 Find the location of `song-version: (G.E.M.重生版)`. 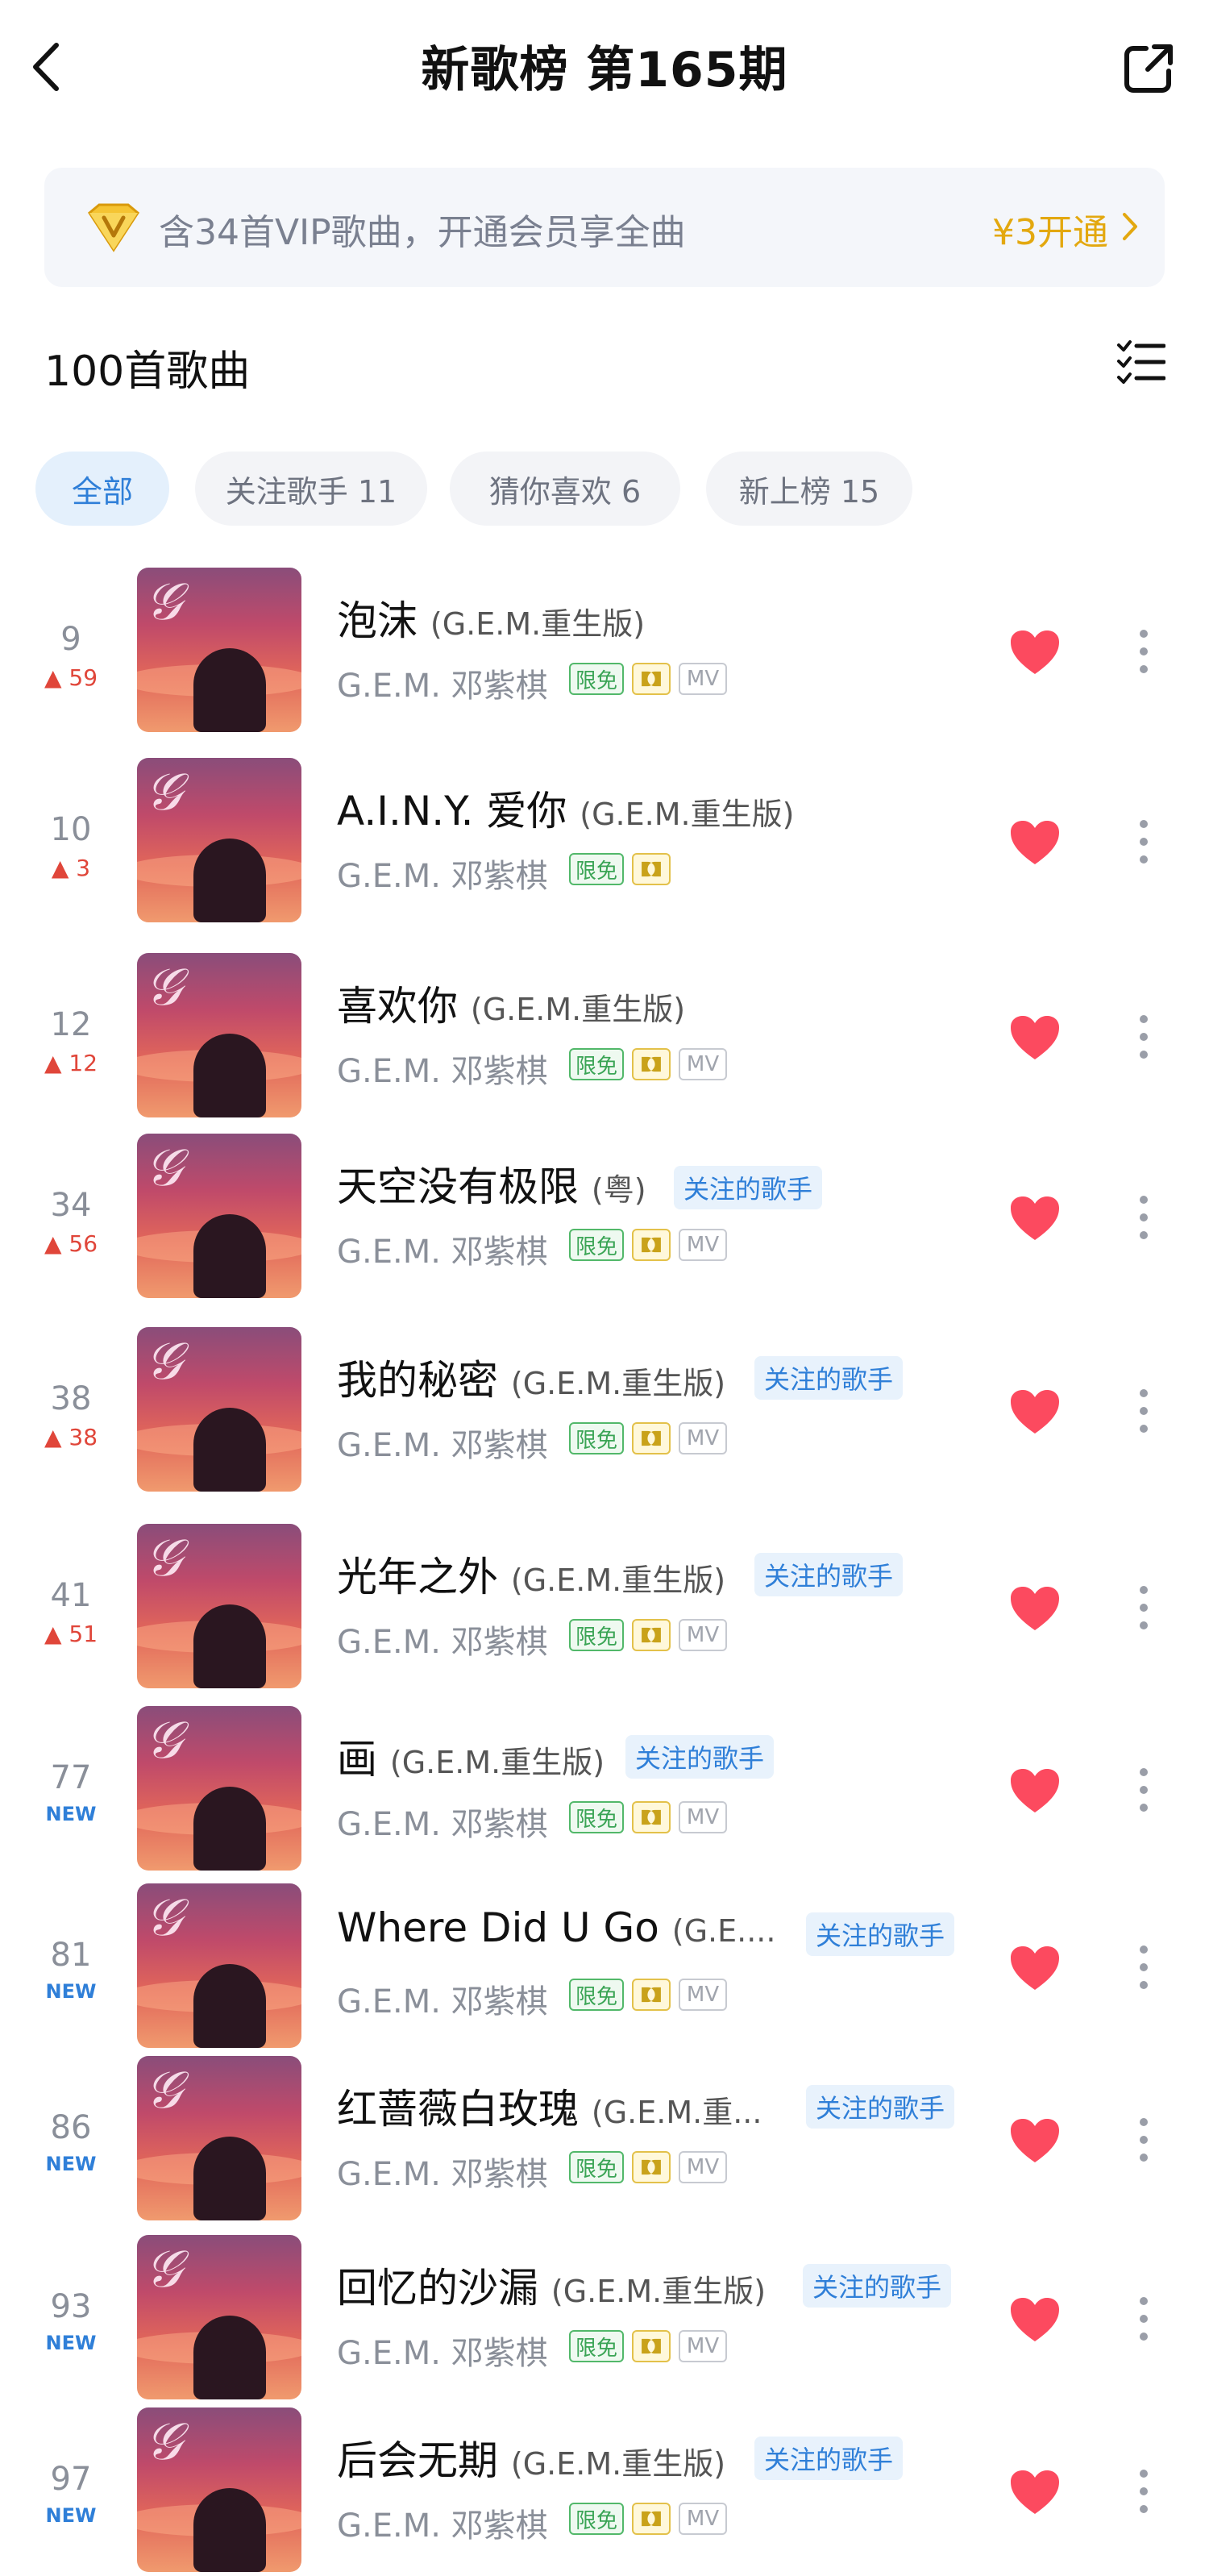

song-version: (G.E.M.重生版) is located at coordinates (497, 1762).